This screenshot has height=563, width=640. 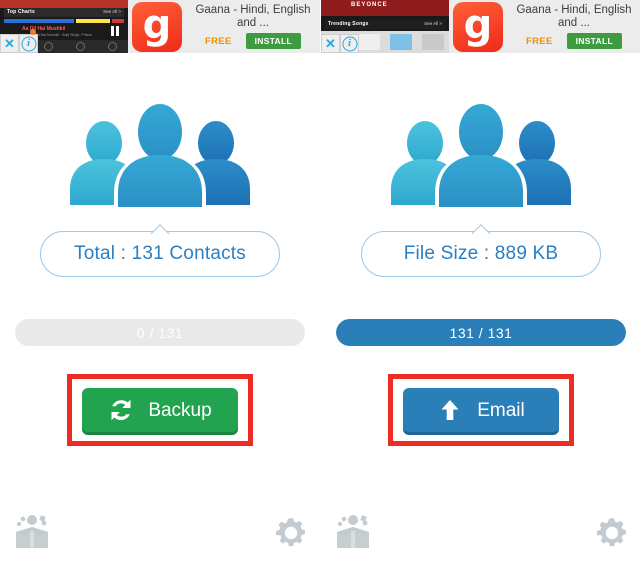 What do you see at coordinates (44, 29) in the screenshot?
I see `ad-thumb-song-title: Aa Dil Hai Mushkil` at bounding box center [44, 29].